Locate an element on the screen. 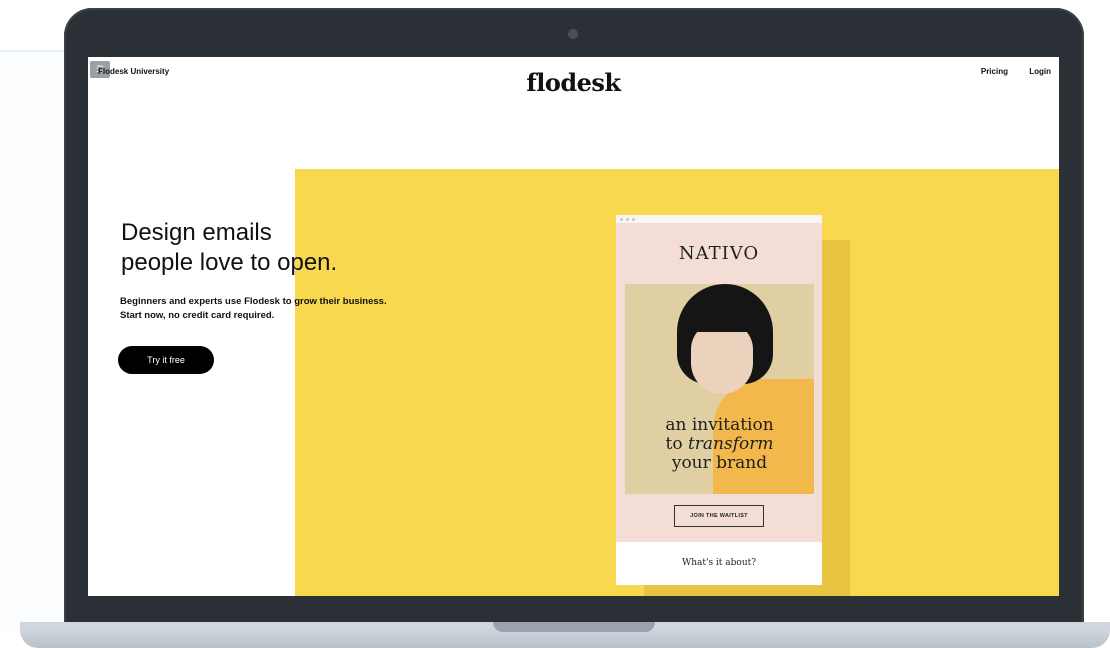  email-hero-photo: an invitation to transform your brand is located at coordinates (719, 389).